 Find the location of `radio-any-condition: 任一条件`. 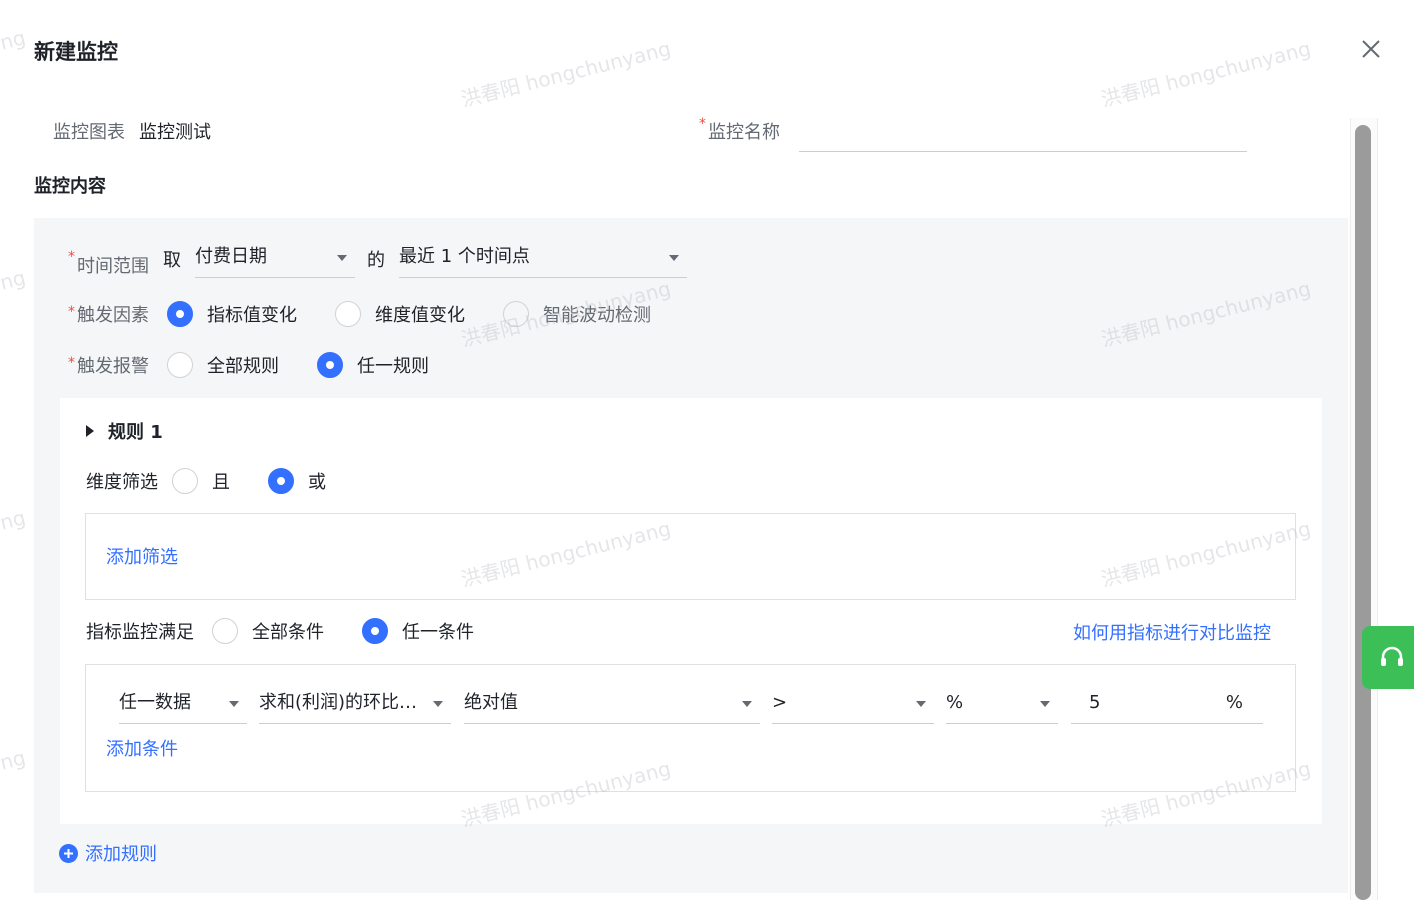

radio-any-condition: 任一条件 is located at coordinates (418, 631).